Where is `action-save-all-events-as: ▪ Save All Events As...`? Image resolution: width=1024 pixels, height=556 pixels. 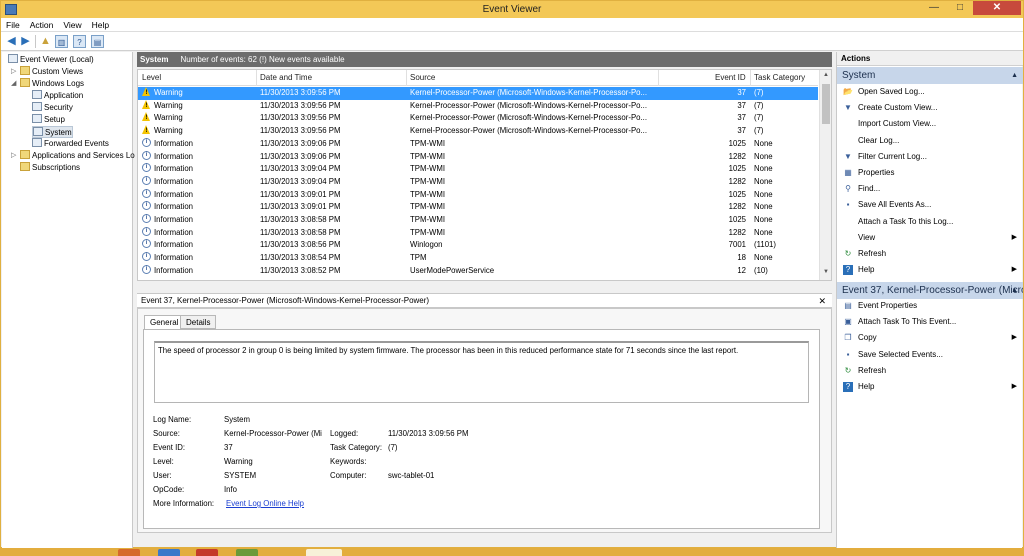
action-save-all-events-as: ▪ Save All Events As... is located at coordinates (930, 205).